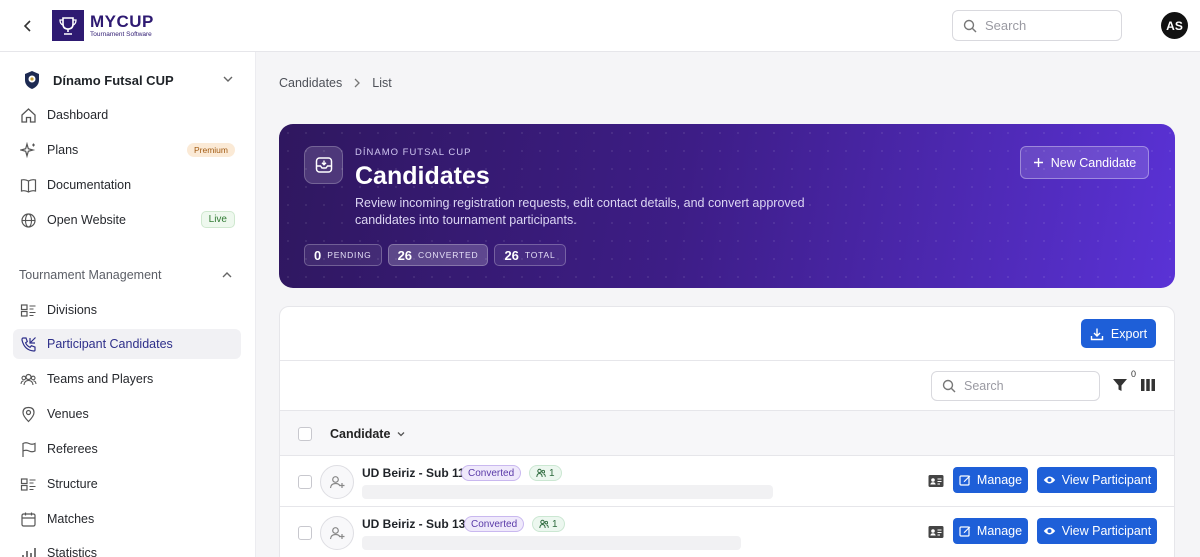 This screenshot has height=557, width=1200. Describe the element at coordinates (1118, 333) in the screenshot. I see `export-button: Export` at that location.